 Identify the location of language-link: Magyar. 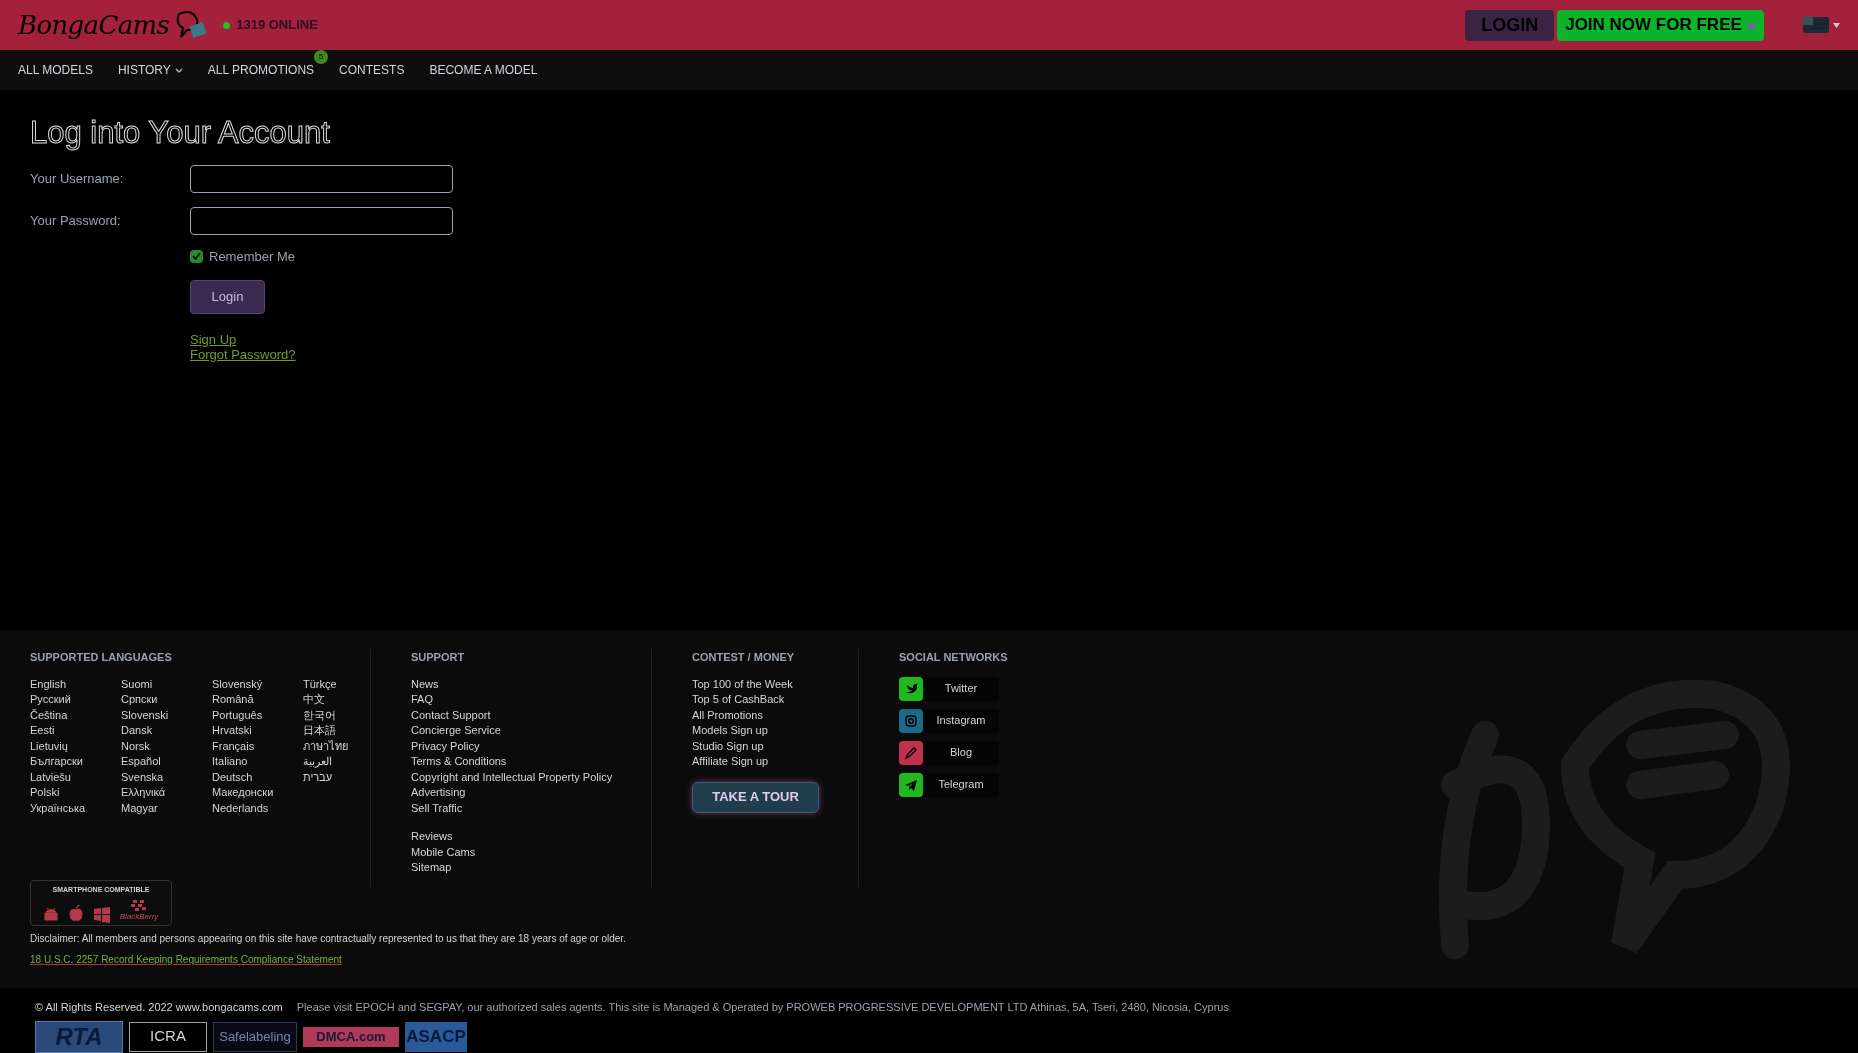
(139, 808).